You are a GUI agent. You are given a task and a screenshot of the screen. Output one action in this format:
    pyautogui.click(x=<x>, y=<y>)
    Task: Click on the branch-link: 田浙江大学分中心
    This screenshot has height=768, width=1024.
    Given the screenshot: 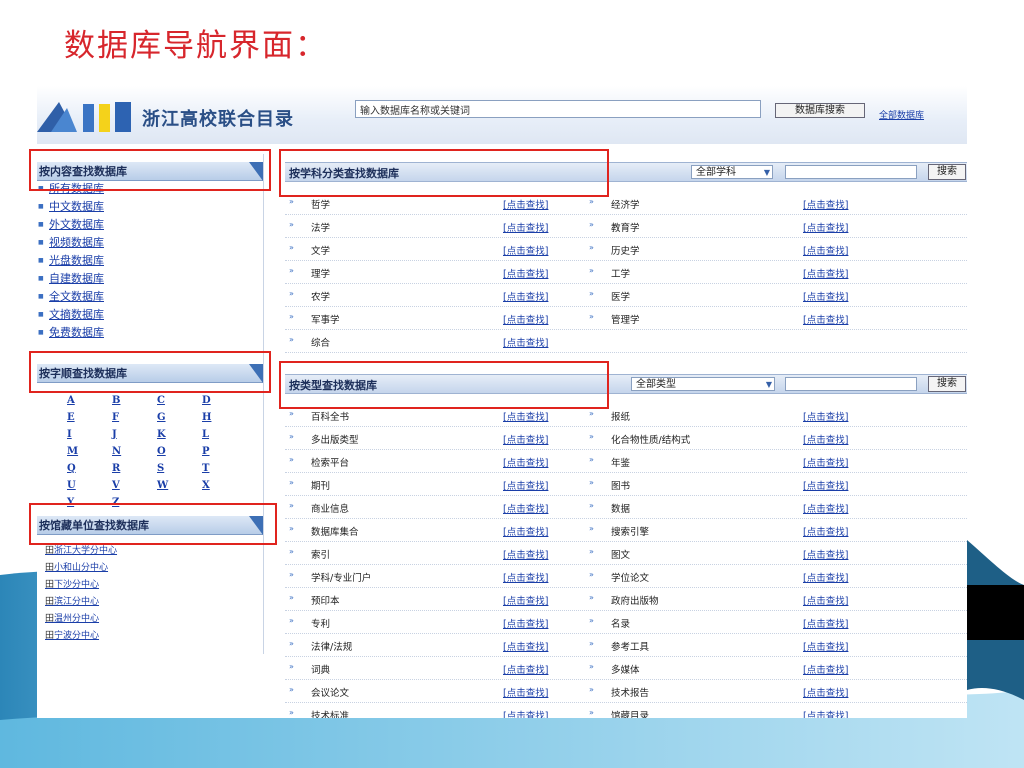 What is the action you would take?
    pyautogui.click(x=81, y=551)
    